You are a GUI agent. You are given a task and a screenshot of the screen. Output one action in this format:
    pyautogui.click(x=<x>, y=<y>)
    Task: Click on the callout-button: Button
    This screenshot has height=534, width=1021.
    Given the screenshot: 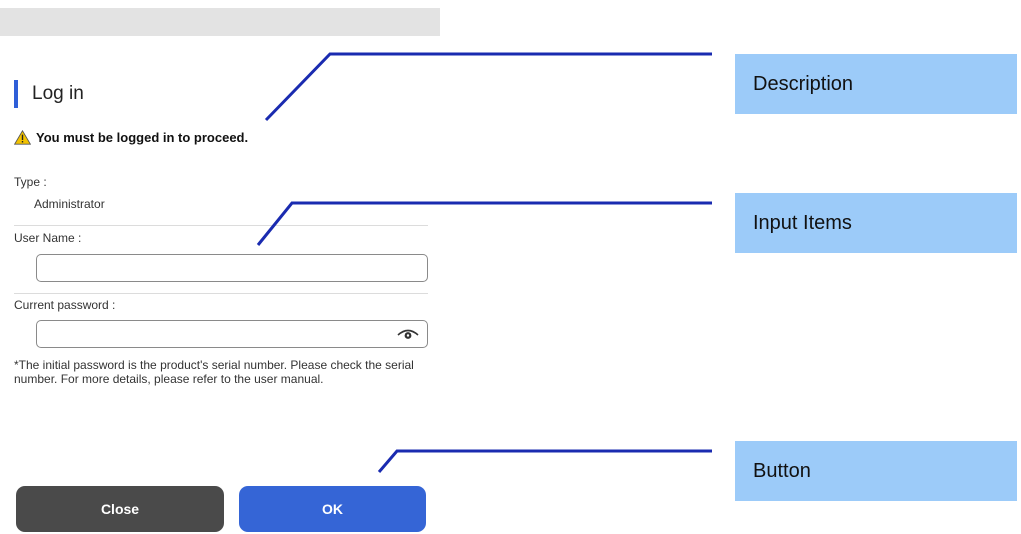 What is the action you would take?
    pyautogui.click(x=876, y=471)
    